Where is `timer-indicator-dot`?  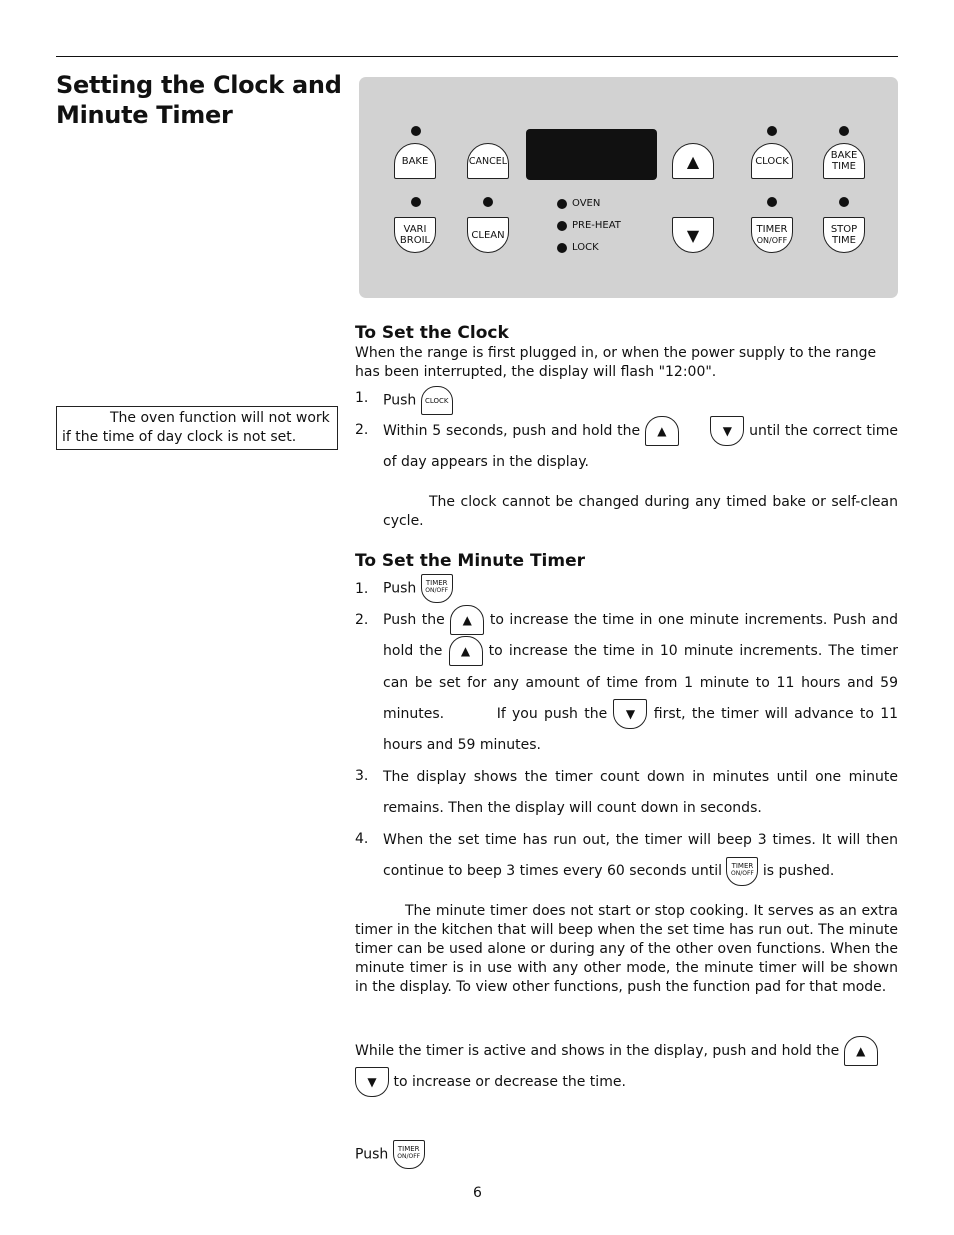 timer-indicator-dot is located at coordinates (772, 202).